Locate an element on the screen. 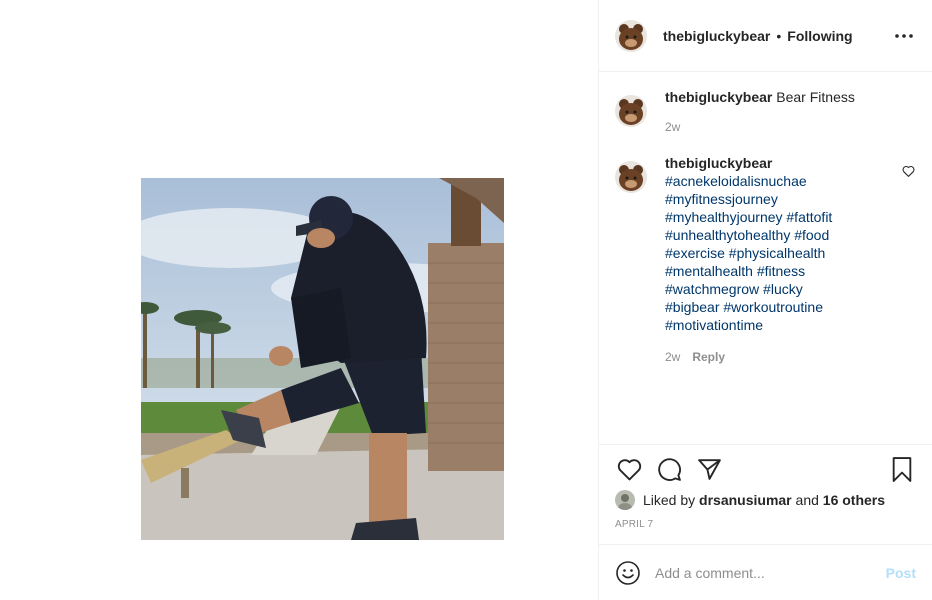 This screenshot has width=932, height=600. post-date: APRIL 7 is located at coordinates (765, 524).